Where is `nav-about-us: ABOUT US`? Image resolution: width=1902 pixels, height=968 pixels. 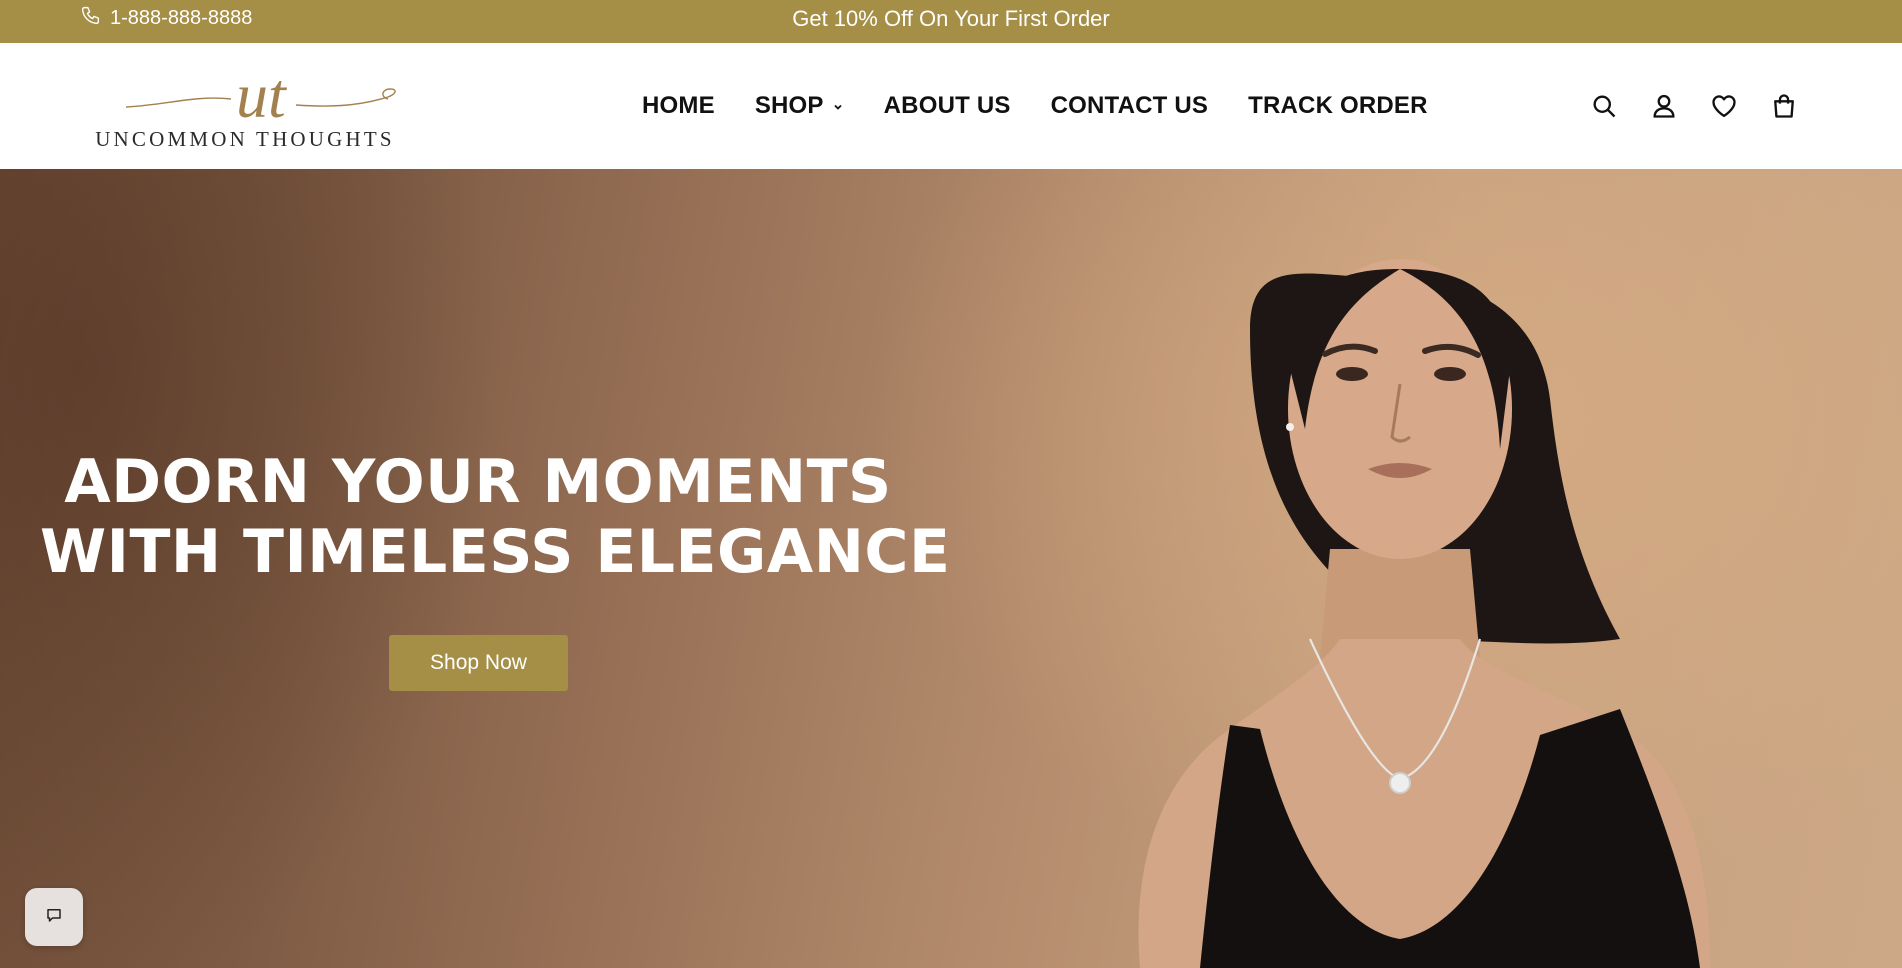
nav-about-us: ABOUT US is located at coordinates (947, 106).